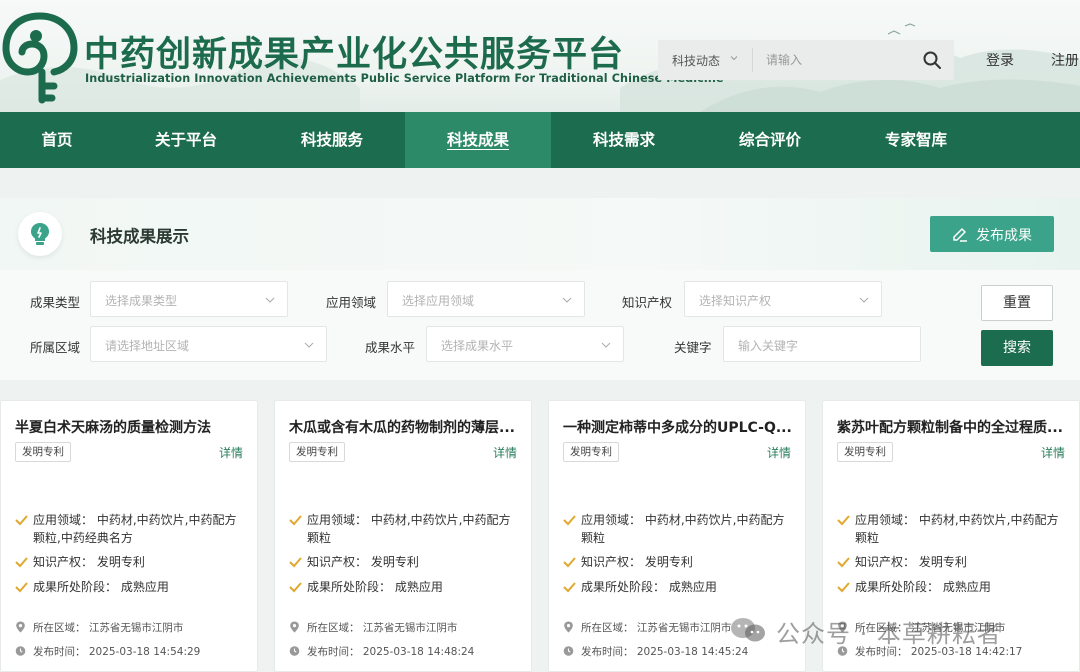 This screenshot has height=672, width=1080. What do you see at coordinates (332, 140) in the screenshot?
I see `nav-item-services: 科技服务` at bounding box center [332, 140].